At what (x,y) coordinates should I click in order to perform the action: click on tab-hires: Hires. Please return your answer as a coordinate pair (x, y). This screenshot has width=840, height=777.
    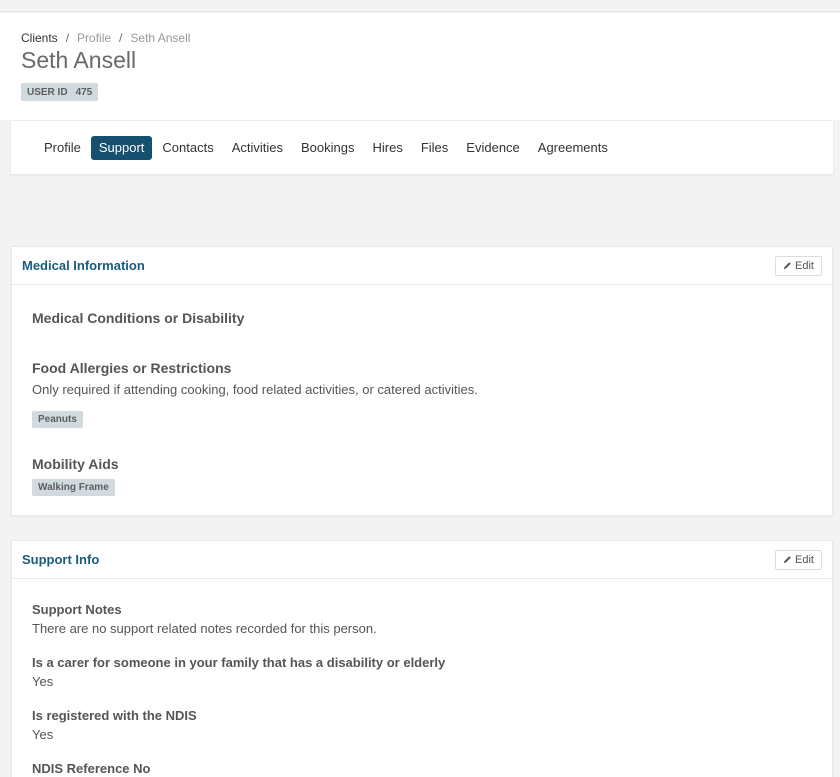
    Looking at the image, I should click on (388, 148).